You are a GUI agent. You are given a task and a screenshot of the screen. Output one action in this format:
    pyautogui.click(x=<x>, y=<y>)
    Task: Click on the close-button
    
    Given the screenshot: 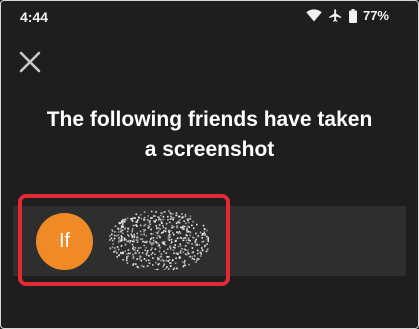 What is the action you would take?
    pyautogui.click(x=30, y=62)
    